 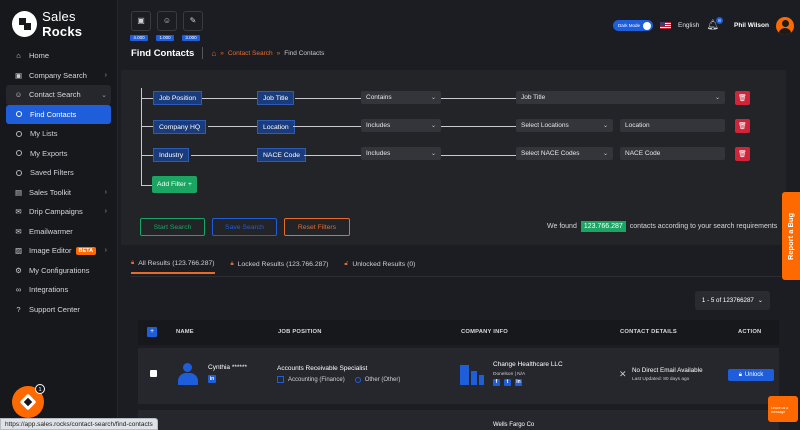 I want to click on sidebar-subitem-my-exports: My Exports, so click(x=58, y=154).